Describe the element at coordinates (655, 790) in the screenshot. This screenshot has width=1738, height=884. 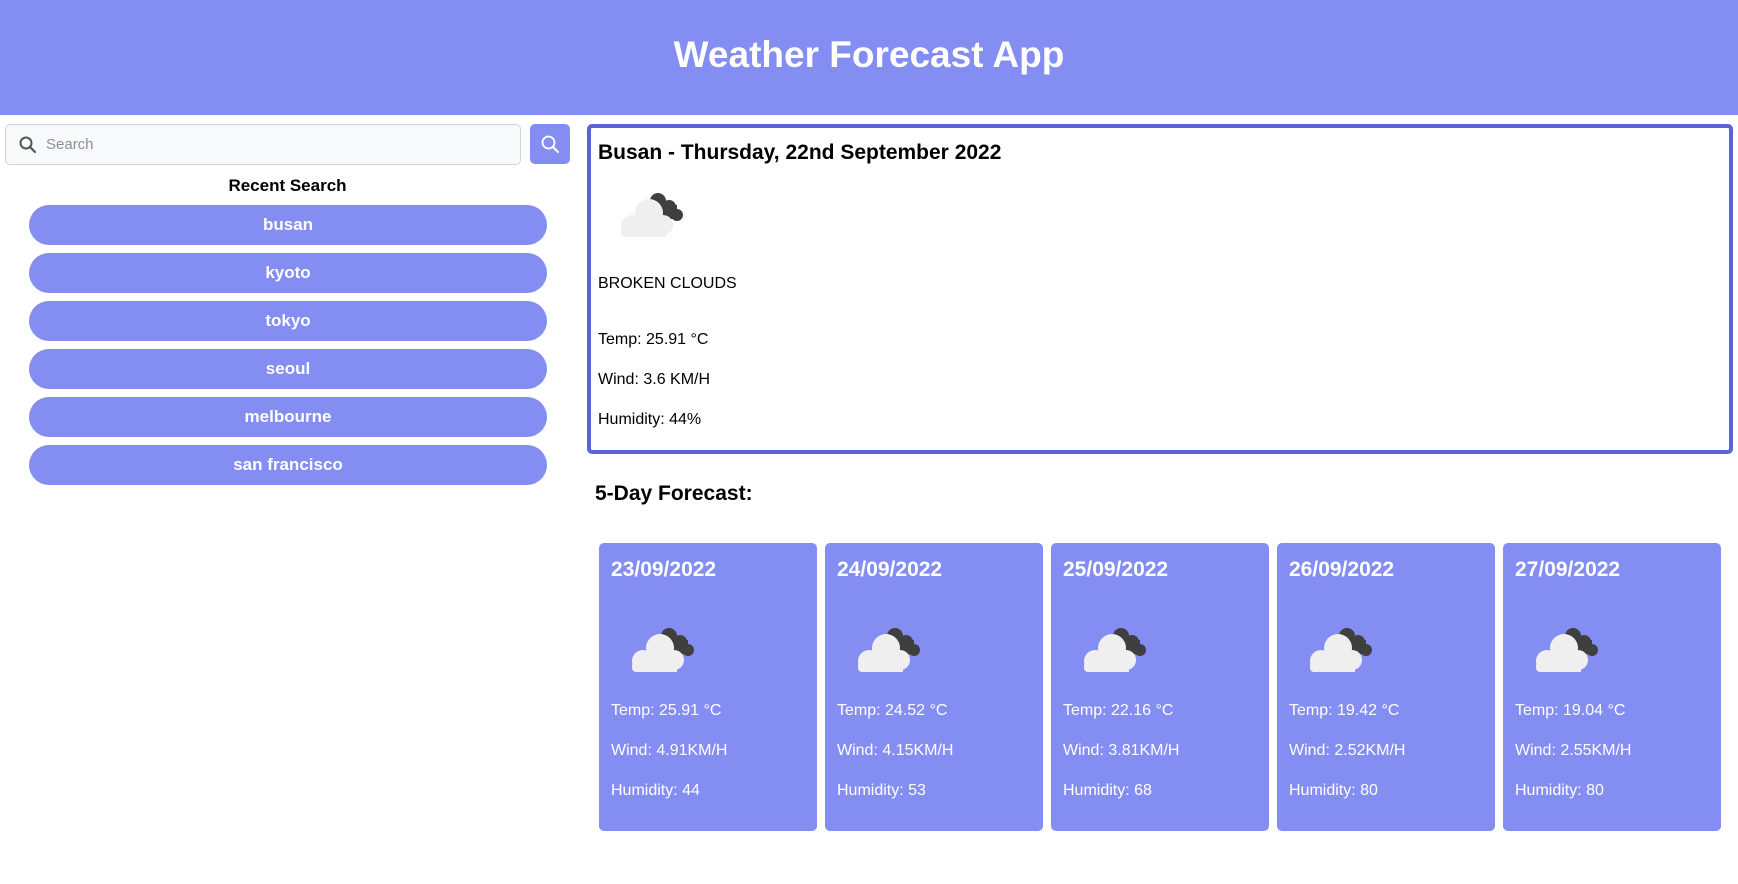
I see `forecast-humidity: Humidity: 44` at that location.